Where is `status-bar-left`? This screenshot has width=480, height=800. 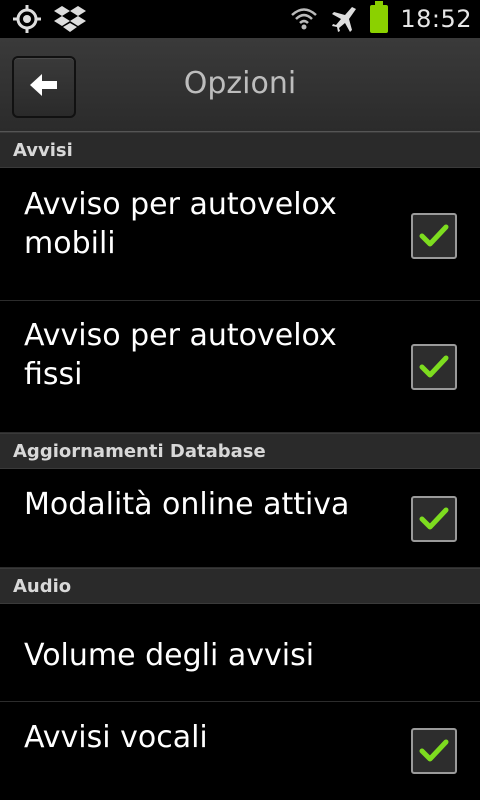
status-bar-left is located at coordinates (49, 19).